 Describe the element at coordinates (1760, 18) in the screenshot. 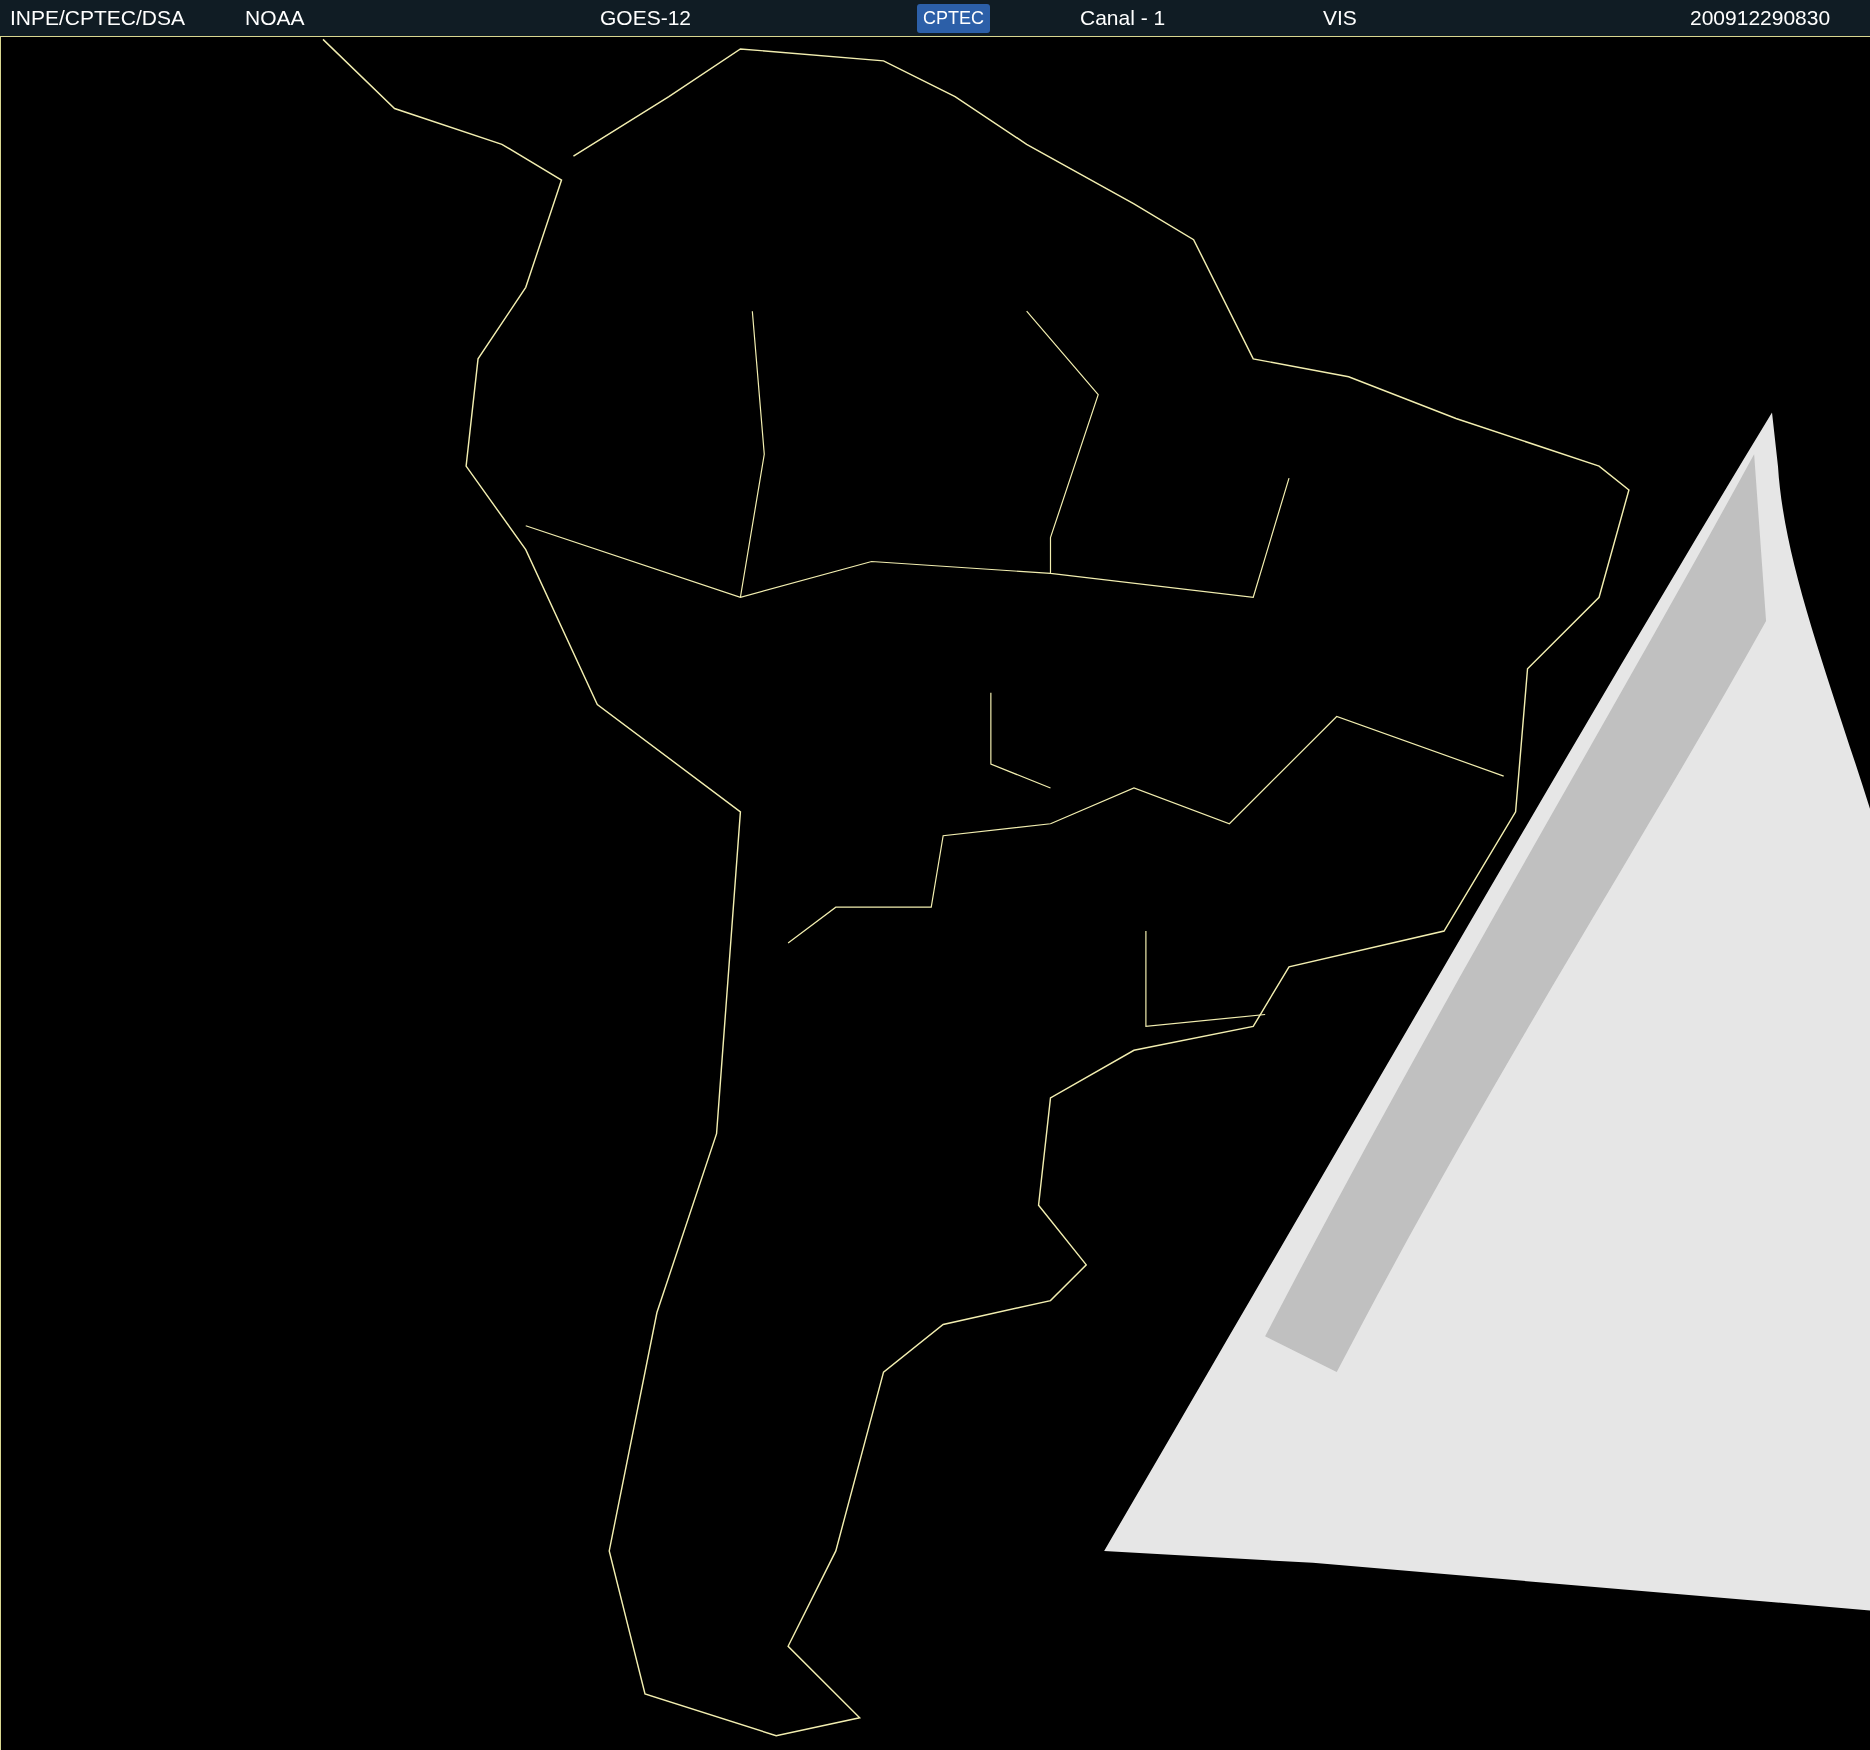

I see `header-label: 200912290830` at that location.